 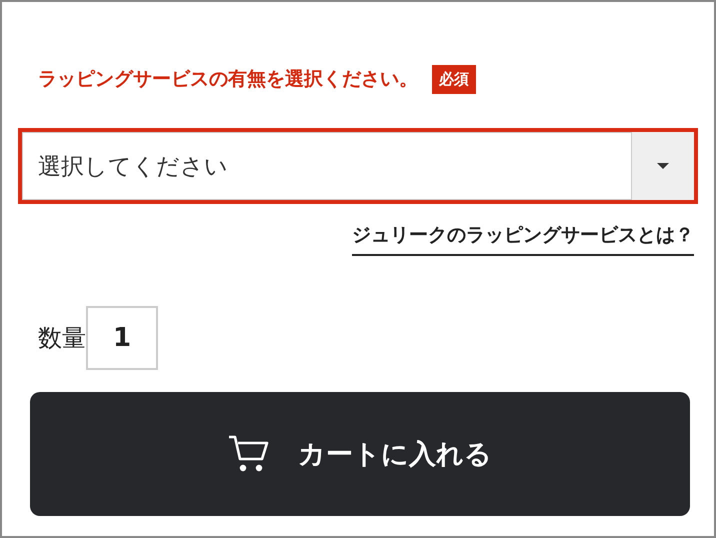 I want to click on quantity-label: 数量, so click(x=62, y=338).